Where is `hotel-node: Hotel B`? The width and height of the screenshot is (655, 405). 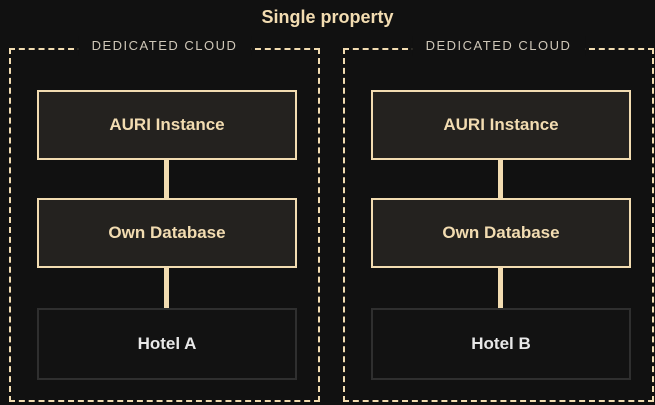
hotel-node: Hotel B is located at coordinates (501, 344).